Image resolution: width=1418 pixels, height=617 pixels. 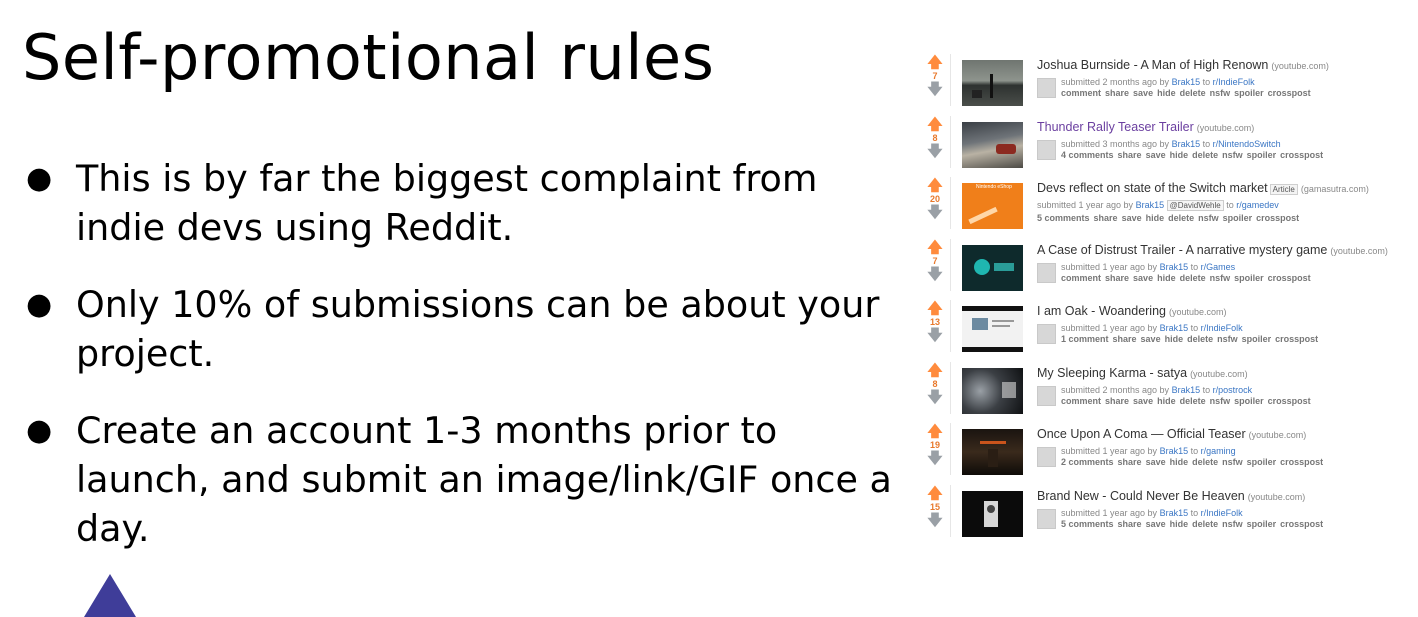 I want to click on post-title-link: Once Upon A Coma — Official Teaser, so click(x=1141, y=434).